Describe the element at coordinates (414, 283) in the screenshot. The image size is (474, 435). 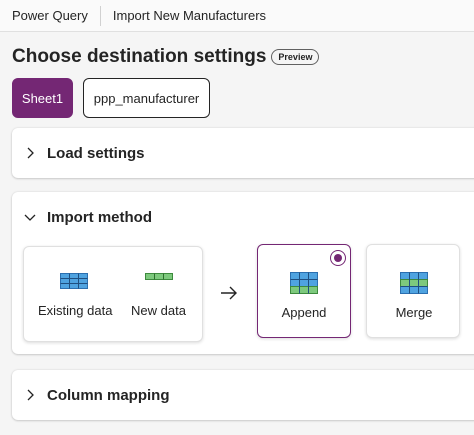
I see `merge-table-icon` at that location.